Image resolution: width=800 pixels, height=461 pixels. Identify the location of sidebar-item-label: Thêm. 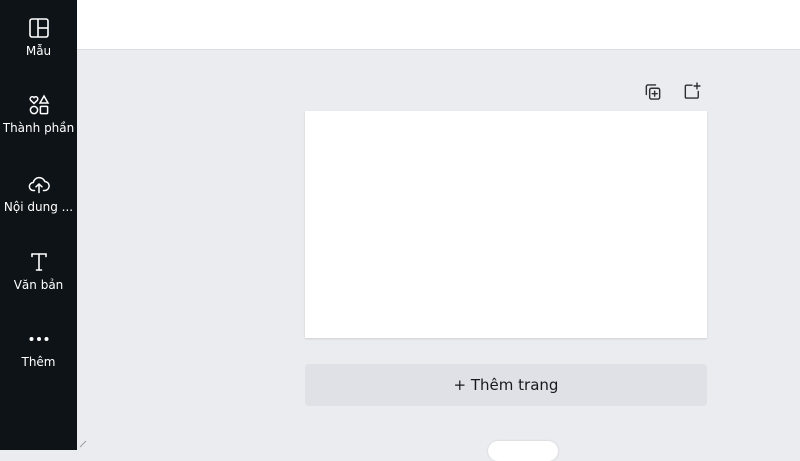
(38, 362).